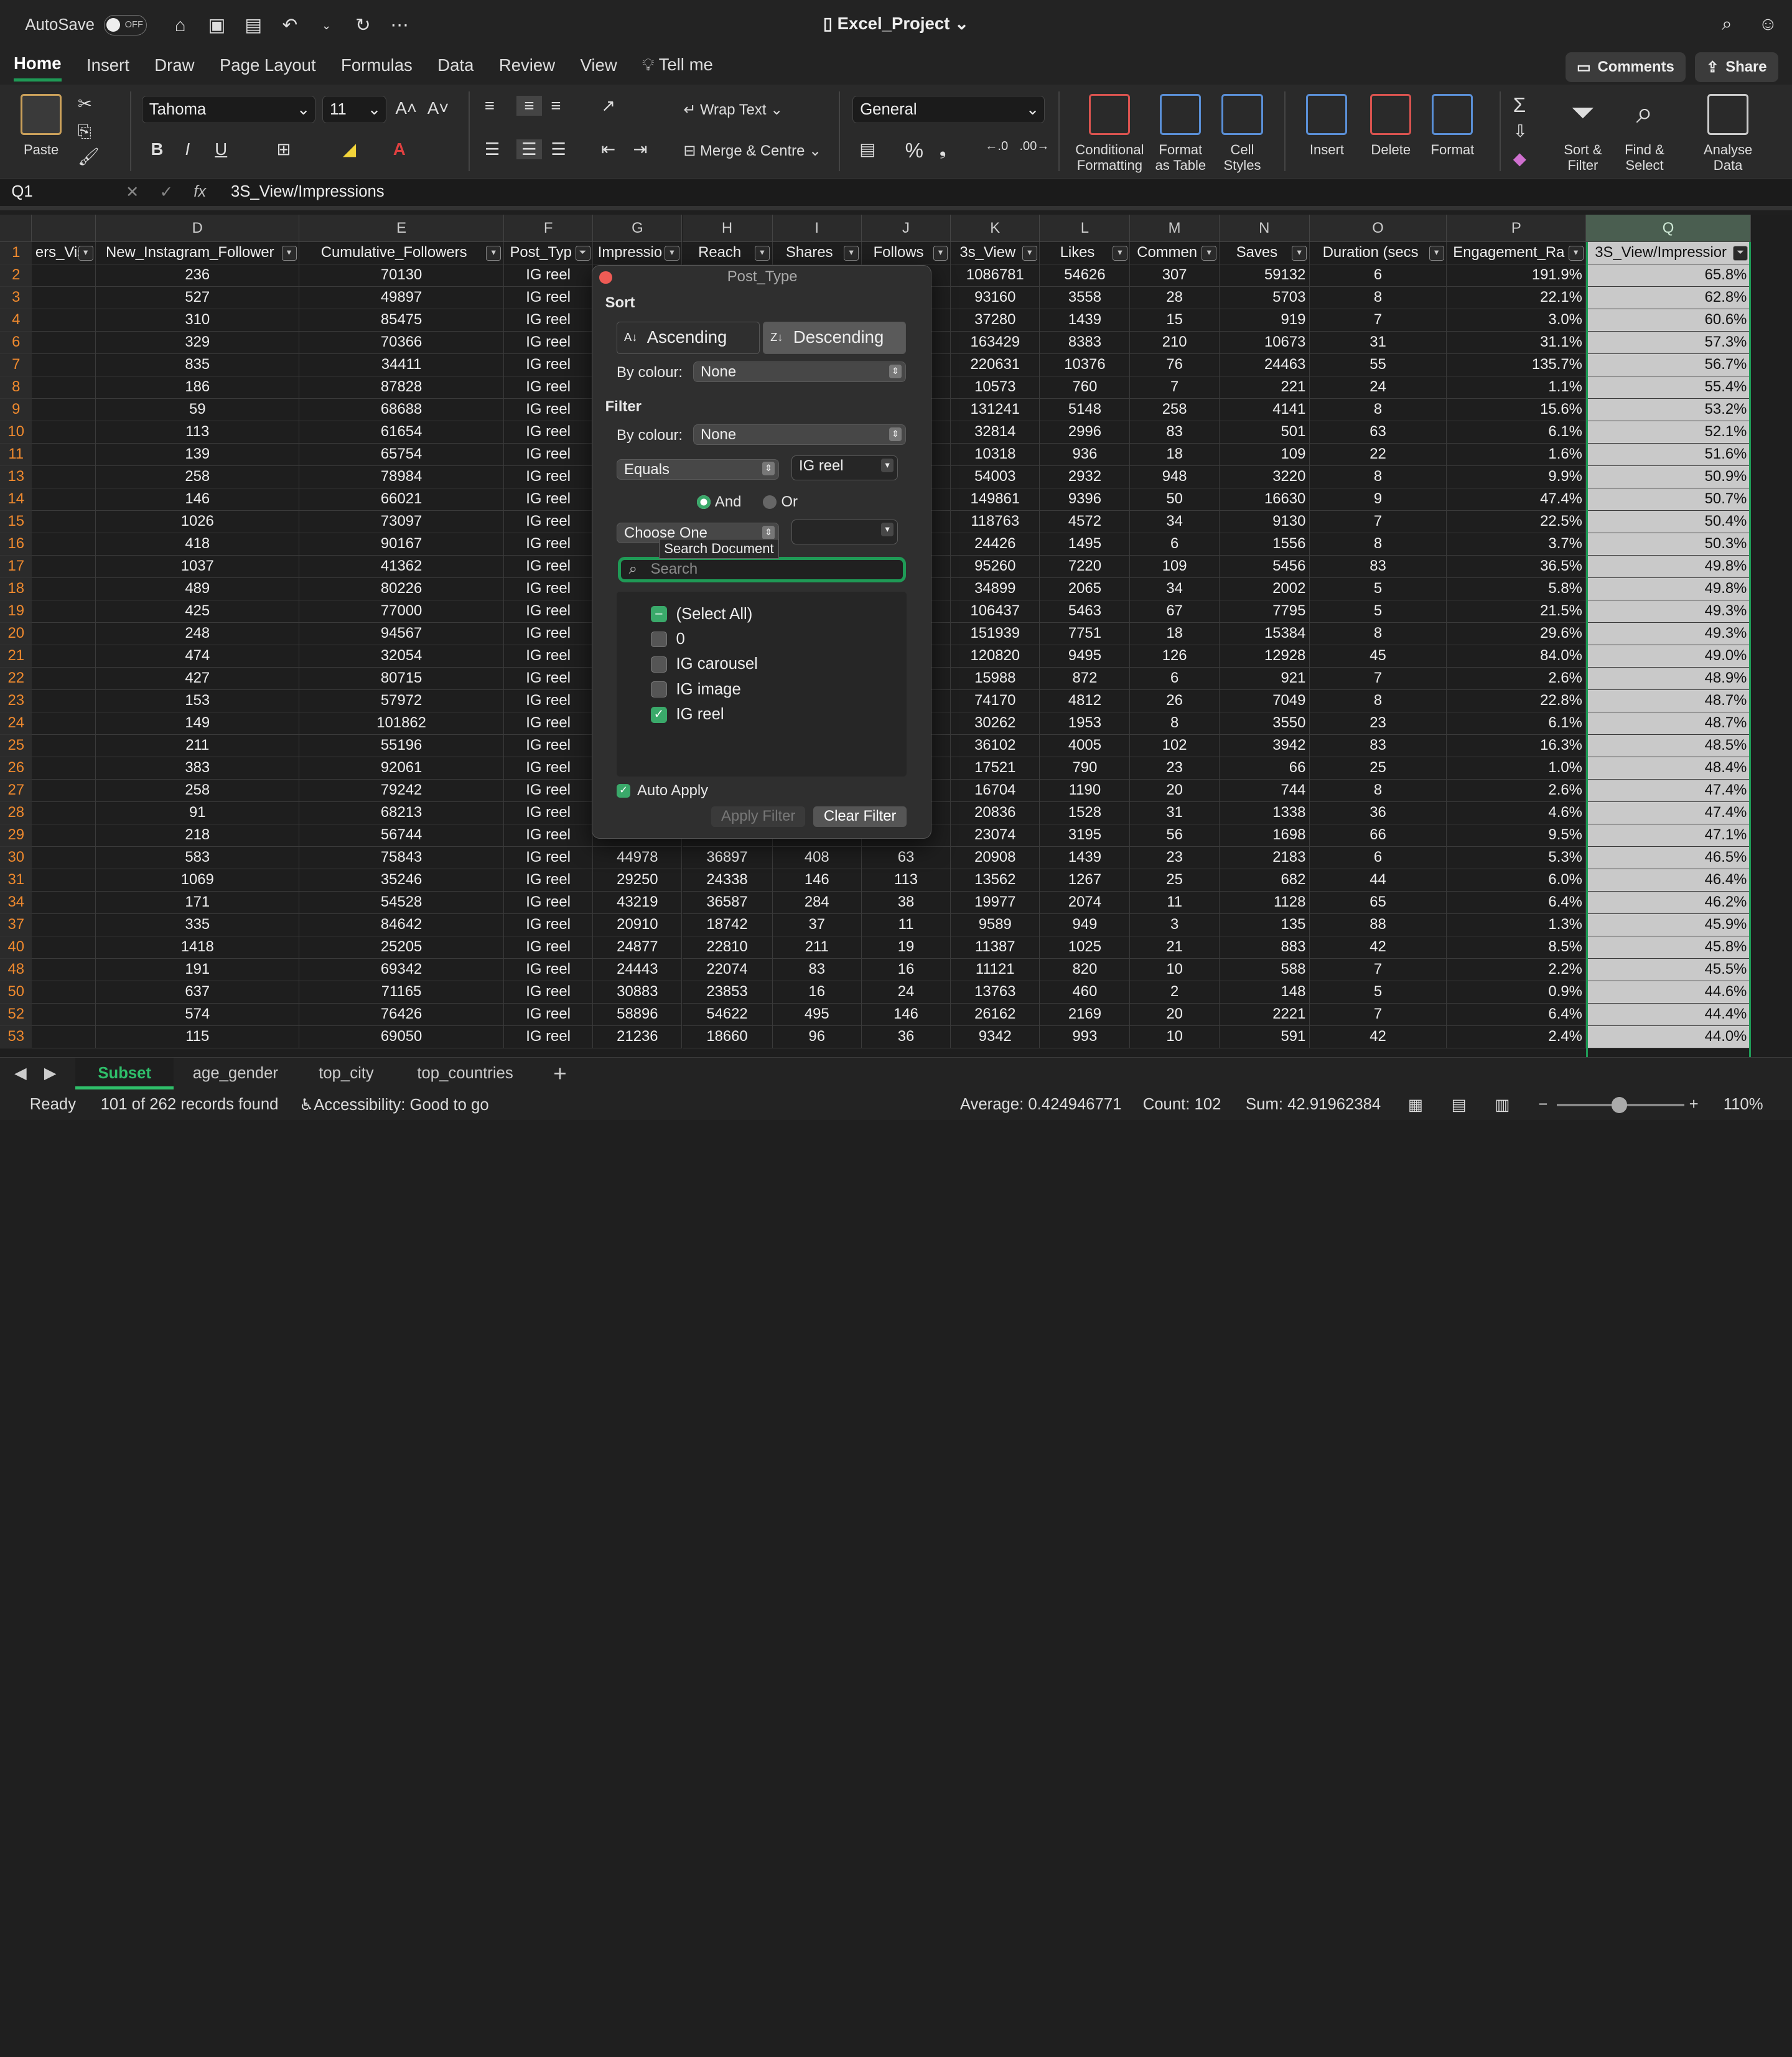 The width and height of the screenshot is (1792, 2057). Describe the element at coordinates (701, 614) in the screenshot. I see `filter-item-select-all: – (Select All)` at that location.